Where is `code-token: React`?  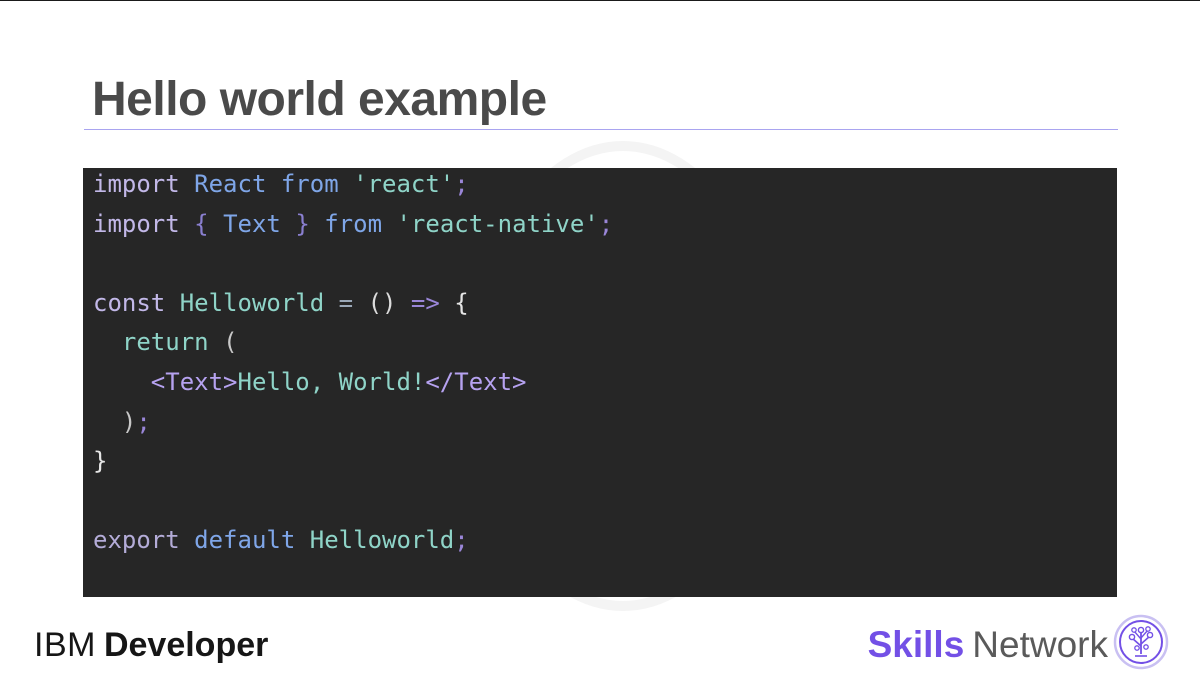
code-token: React is located at coordinates (230, 184).